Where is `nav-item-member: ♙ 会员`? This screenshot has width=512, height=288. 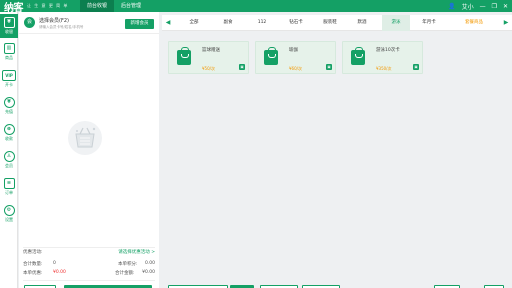
nav-item-member: ♙ 会员 is located at coordinates (9, 160).